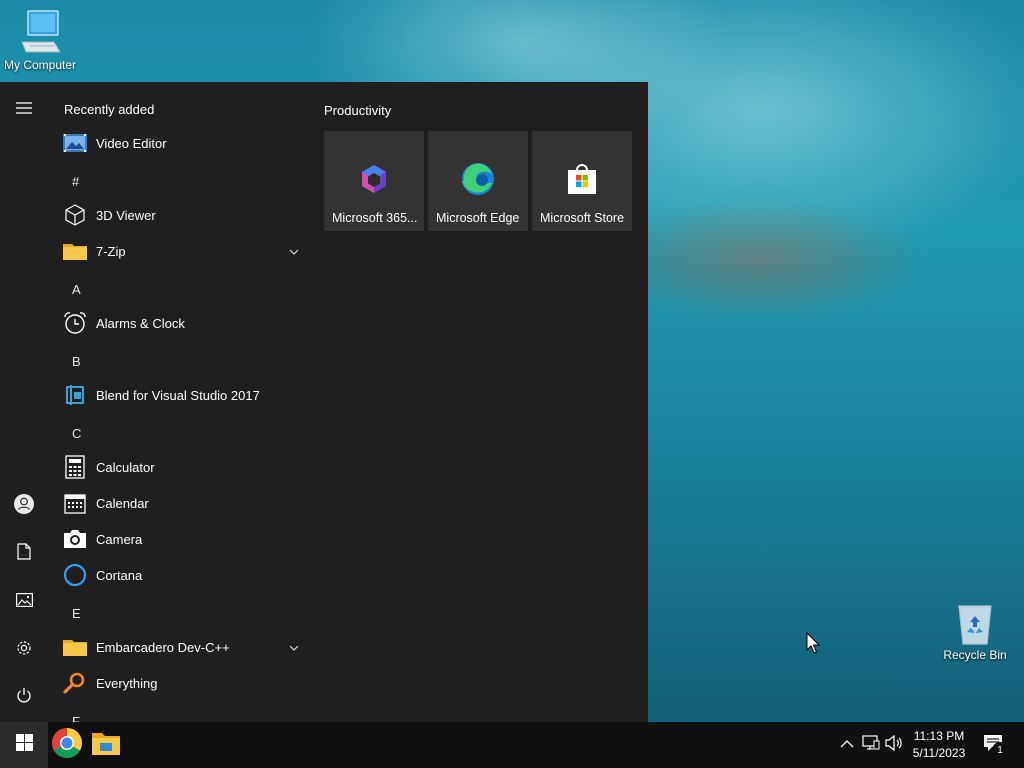 This screenshot has height=768, width=1024. Describe the element at coordinates (75, 181) in the screenshot. I see `letter-header-hash: #` at that location.